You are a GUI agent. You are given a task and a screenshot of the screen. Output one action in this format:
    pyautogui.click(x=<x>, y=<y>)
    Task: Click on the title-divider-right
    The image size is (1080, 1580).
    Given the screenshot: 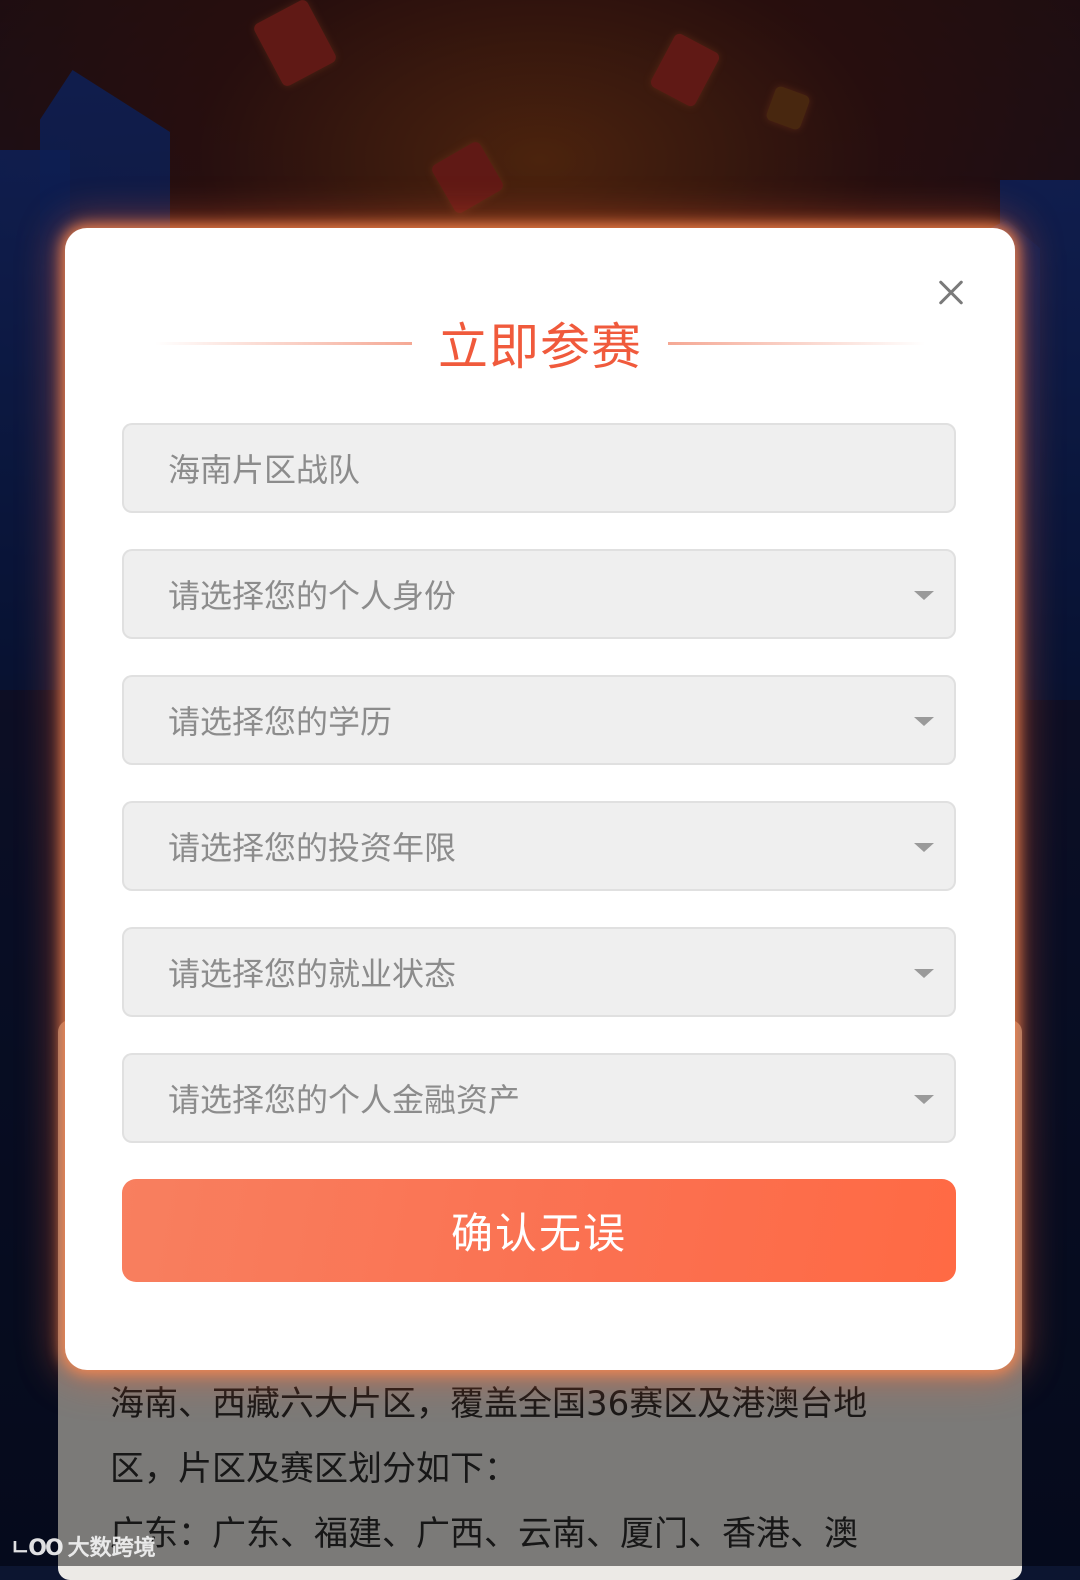 What is the action you would take?
    pyautogui.click(x=796, y=343)
    